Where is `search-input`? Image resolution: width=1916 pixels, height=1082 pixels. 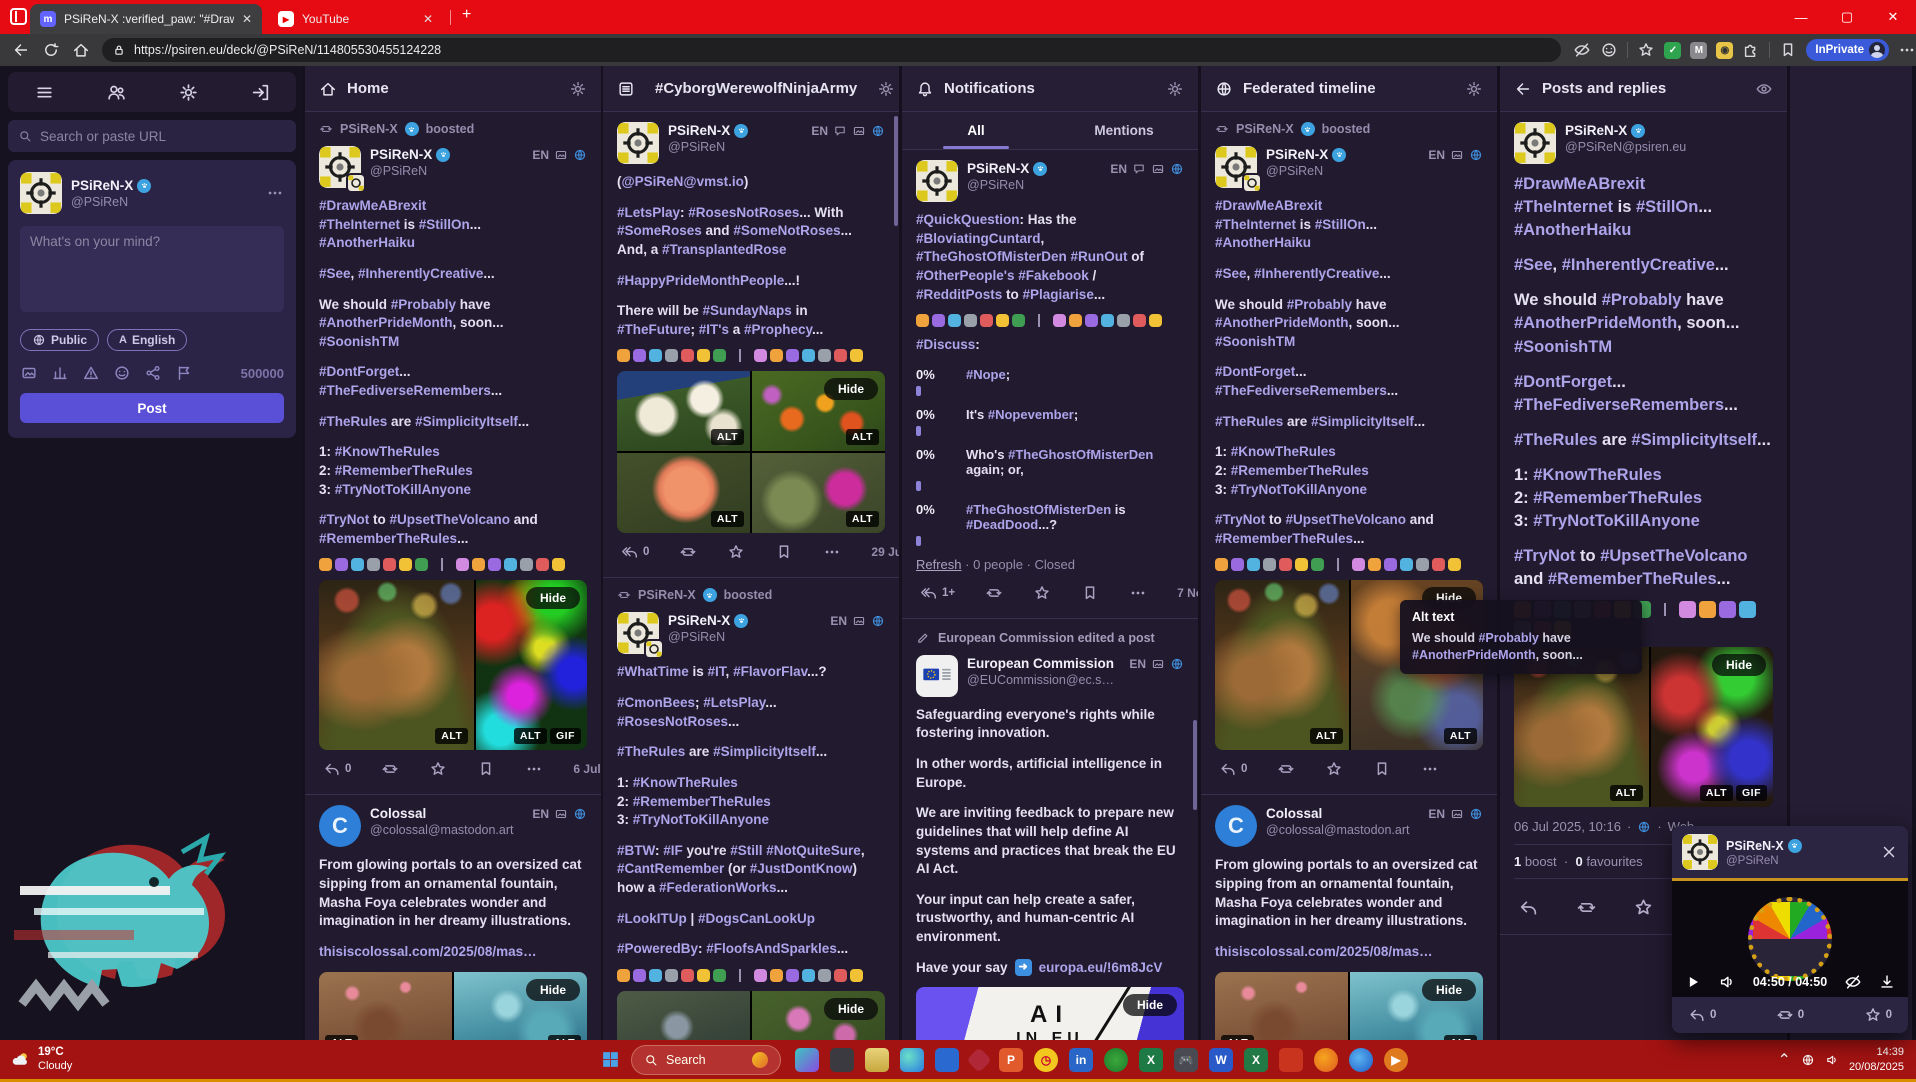
search-input is located at coordinates (163, 136).